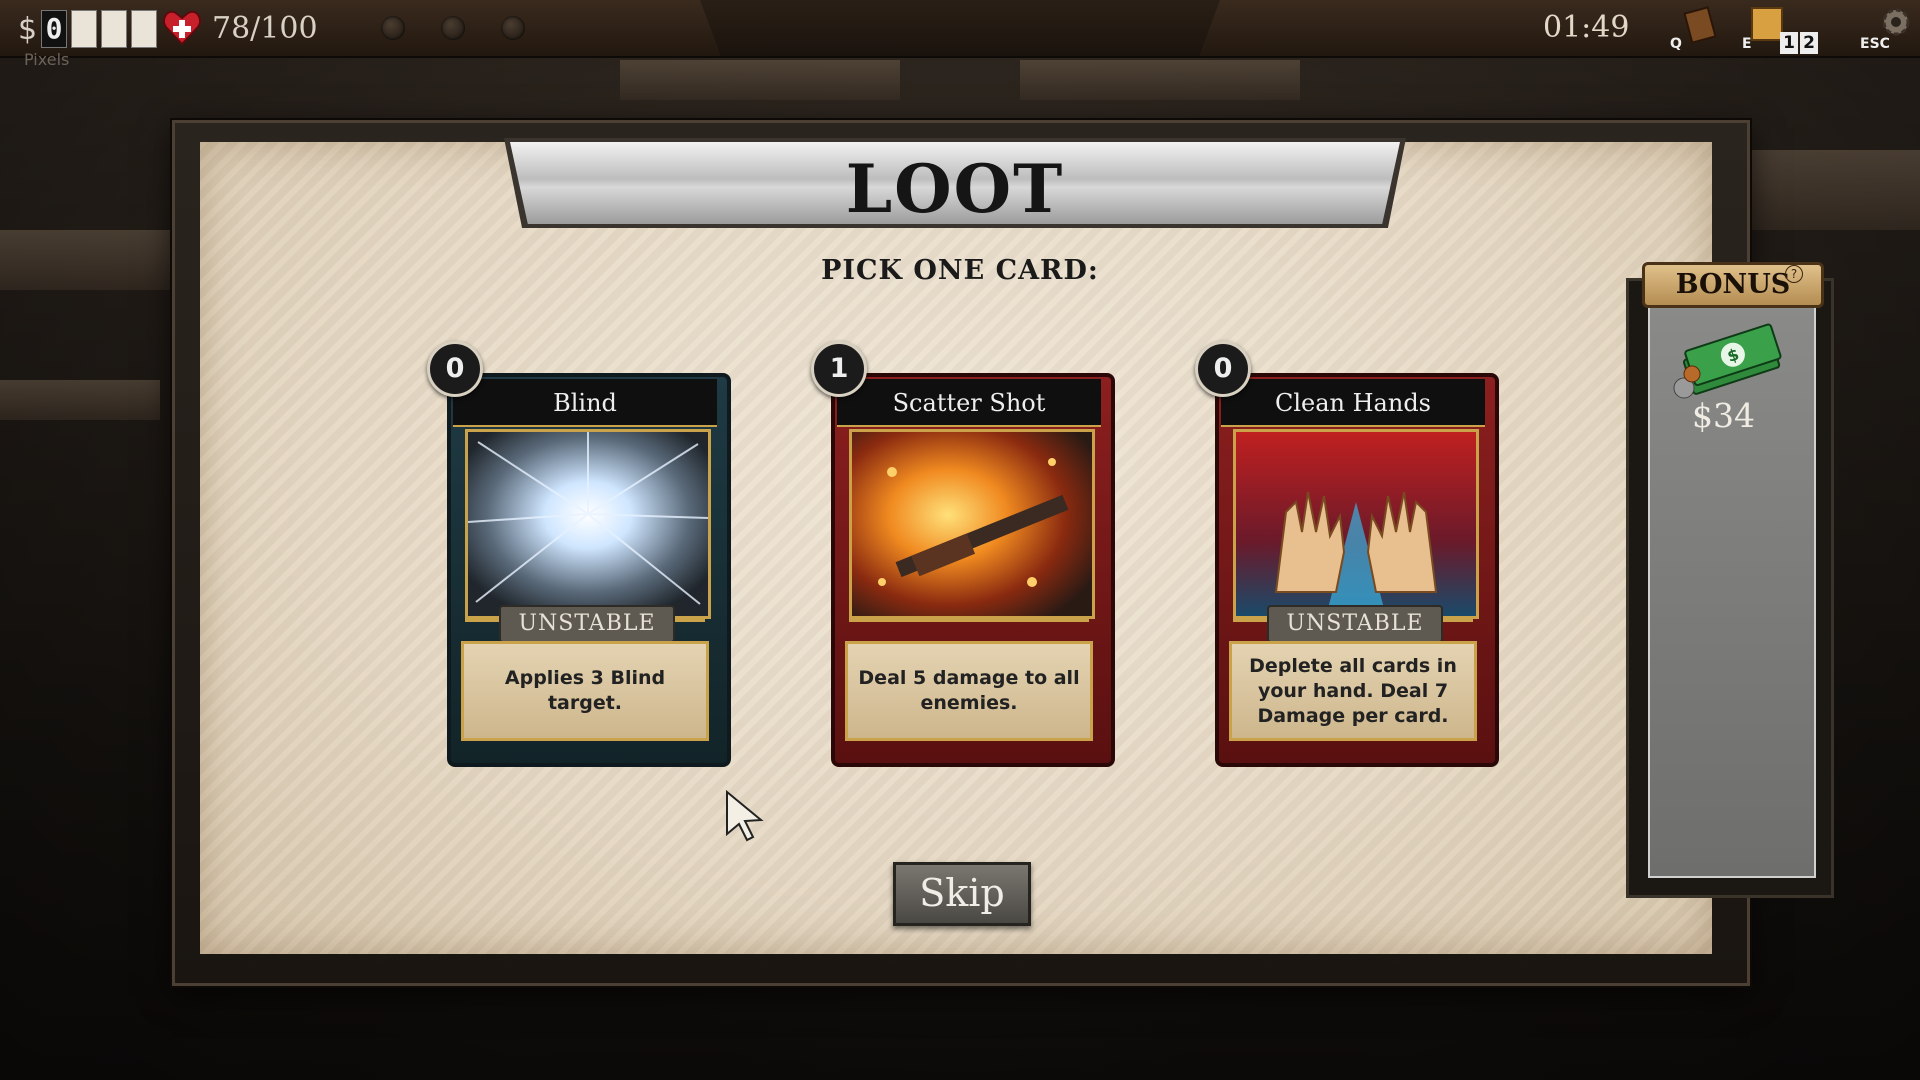 This screenshot has height=1080, width=1920. I want to click on health-heart-icon, so click(182, 28).